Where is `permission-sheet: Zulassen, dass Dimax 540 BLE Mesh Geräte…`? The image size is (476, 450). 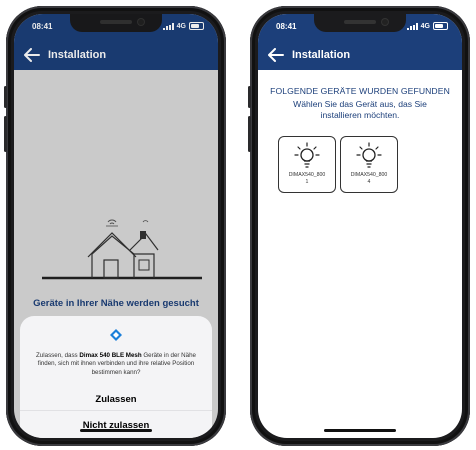
permission-sheet: Zulassen, dass Dimax 540 BLE Mesh Geräte… is located at coordinates (116, 377).